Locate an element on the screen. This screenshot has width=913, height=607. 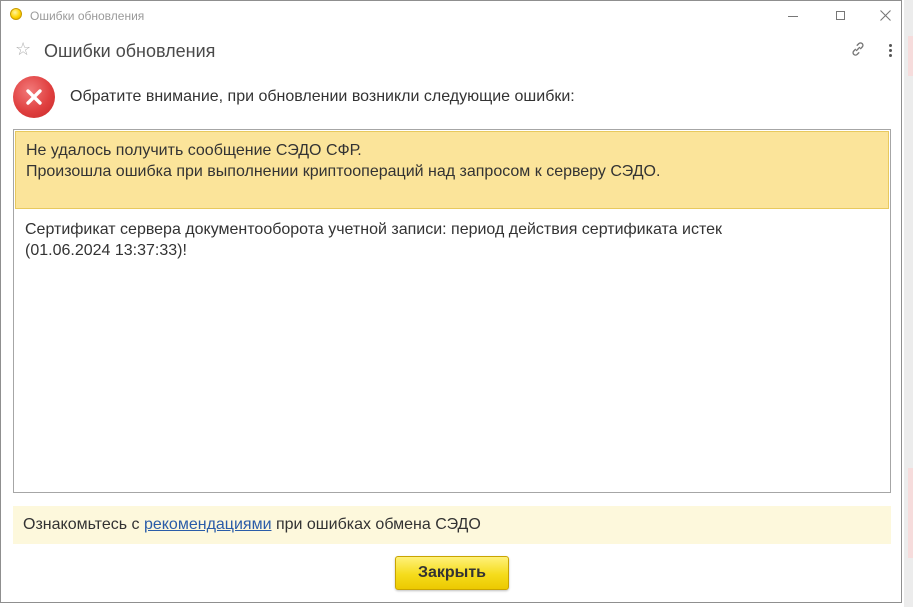
recommendation-suffix: при ошибках обмена СЭДО is located at coordinates (376, 524).